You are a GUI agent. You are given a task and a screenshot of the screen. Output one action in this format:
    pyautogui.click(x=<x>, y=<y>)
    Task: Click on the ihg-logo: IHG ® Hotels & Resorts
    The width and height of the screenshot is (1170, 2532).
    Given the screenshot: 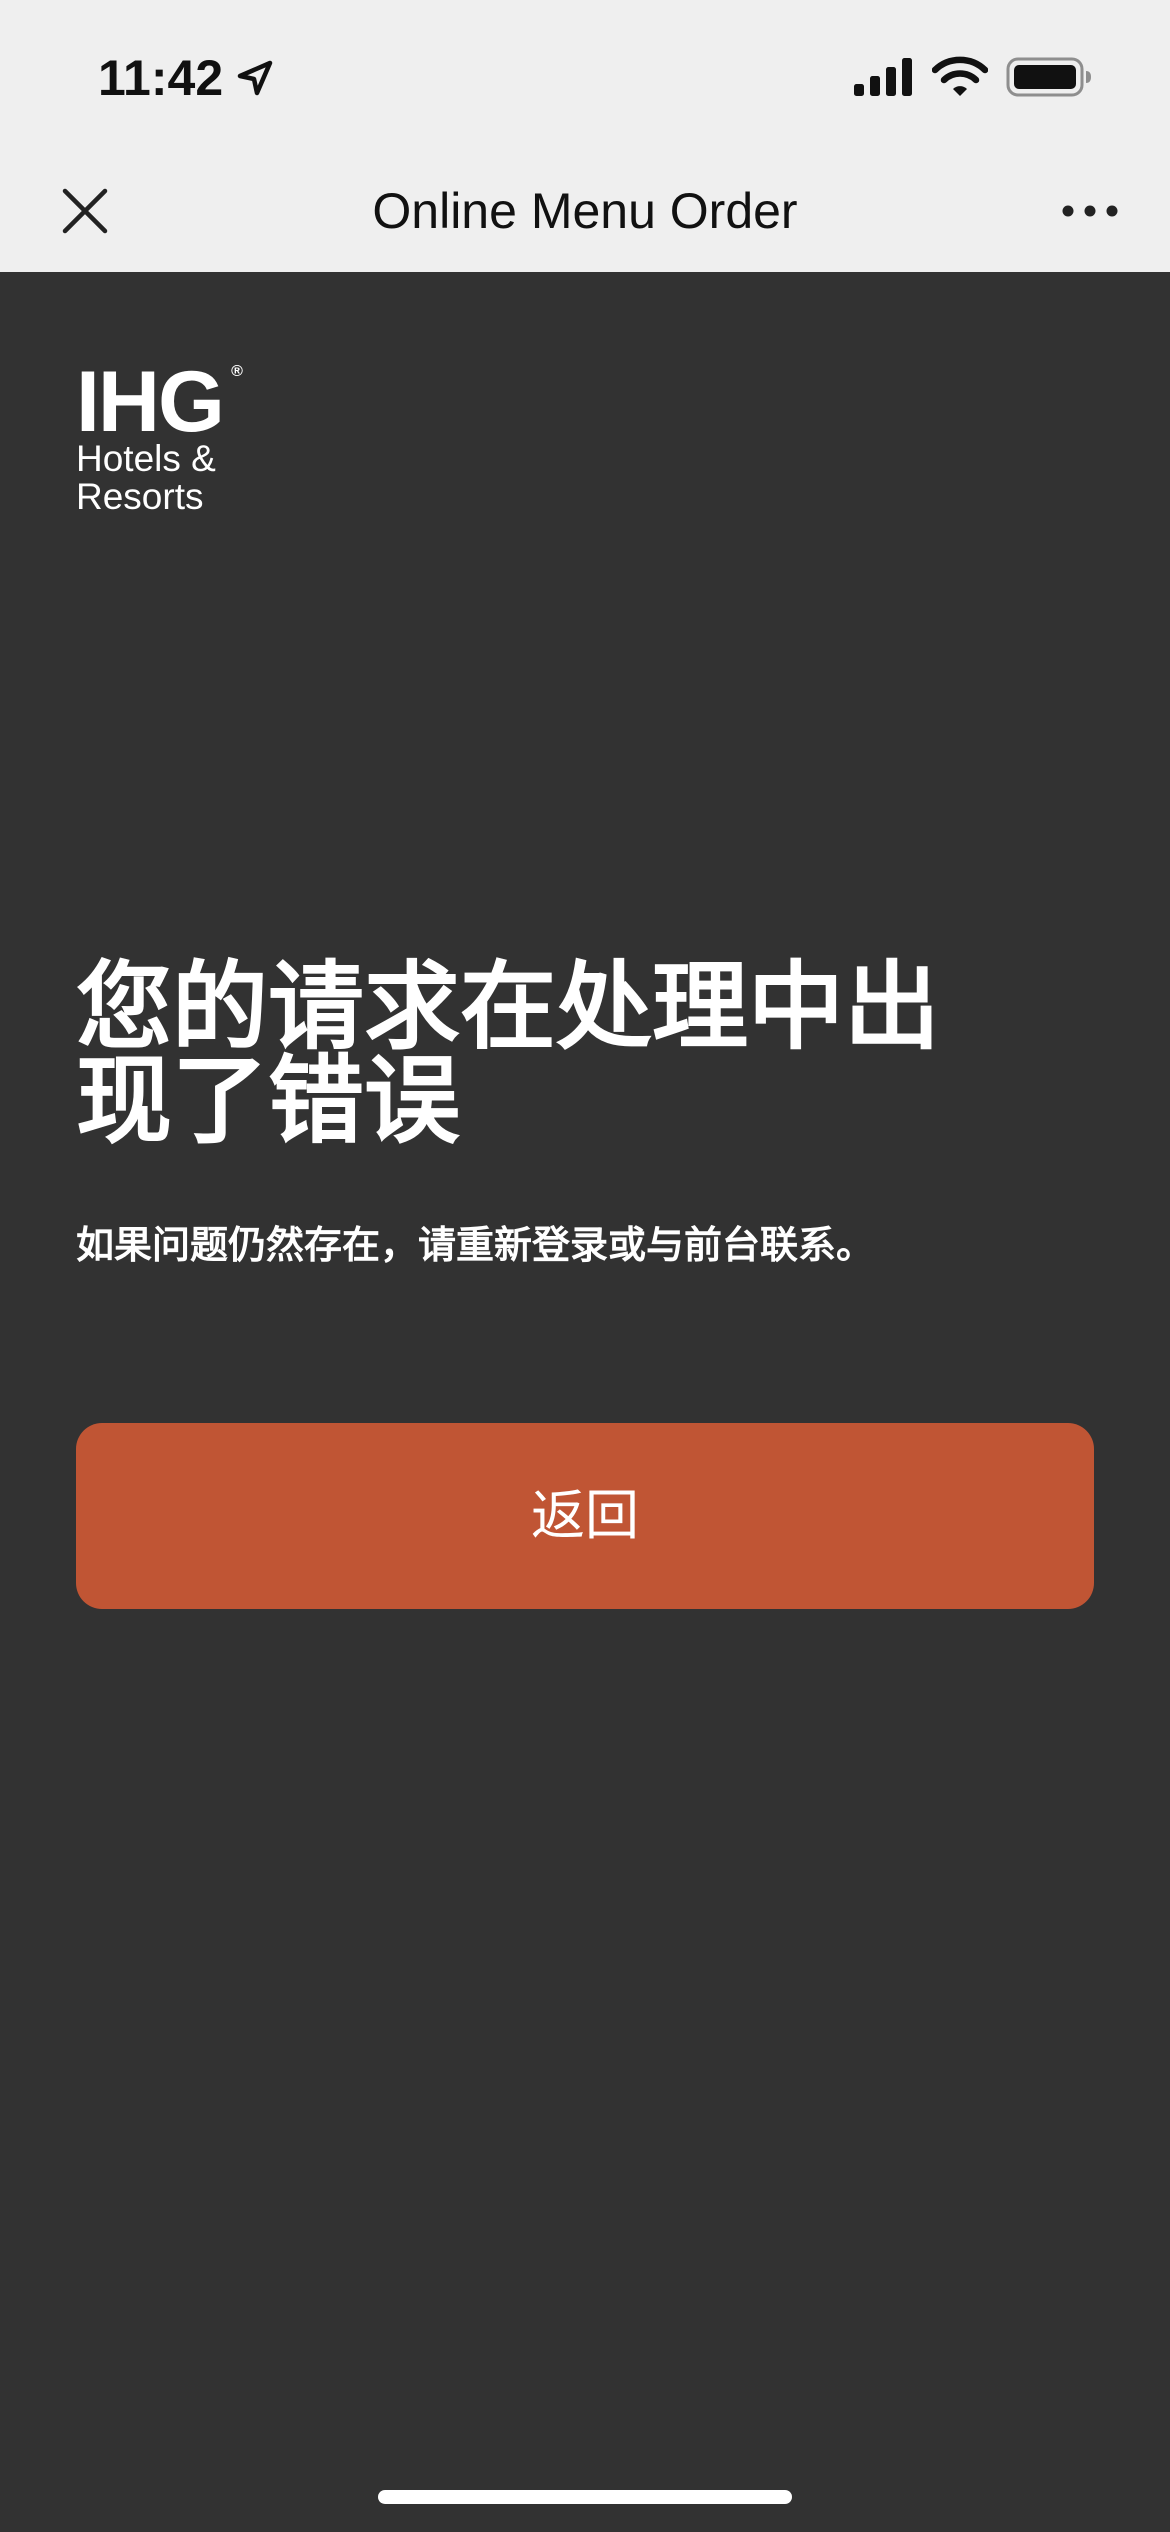 What is the action you would take?
    pyautogui.click(x=171, y=438)
    